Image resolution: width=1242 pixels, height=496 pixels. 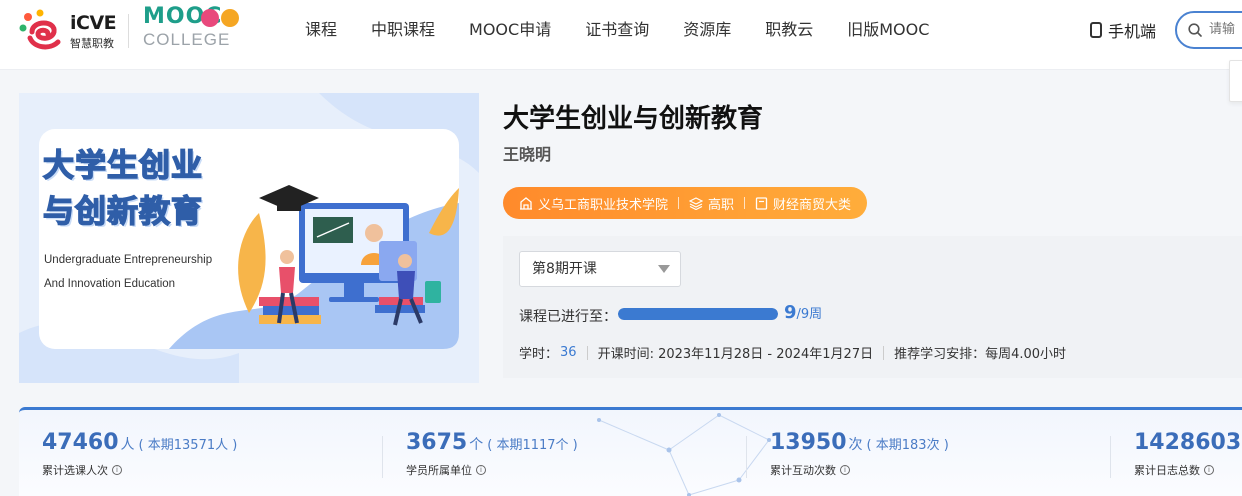 I want to click on progress-value: 9/9周, so click(x=803, y=312).